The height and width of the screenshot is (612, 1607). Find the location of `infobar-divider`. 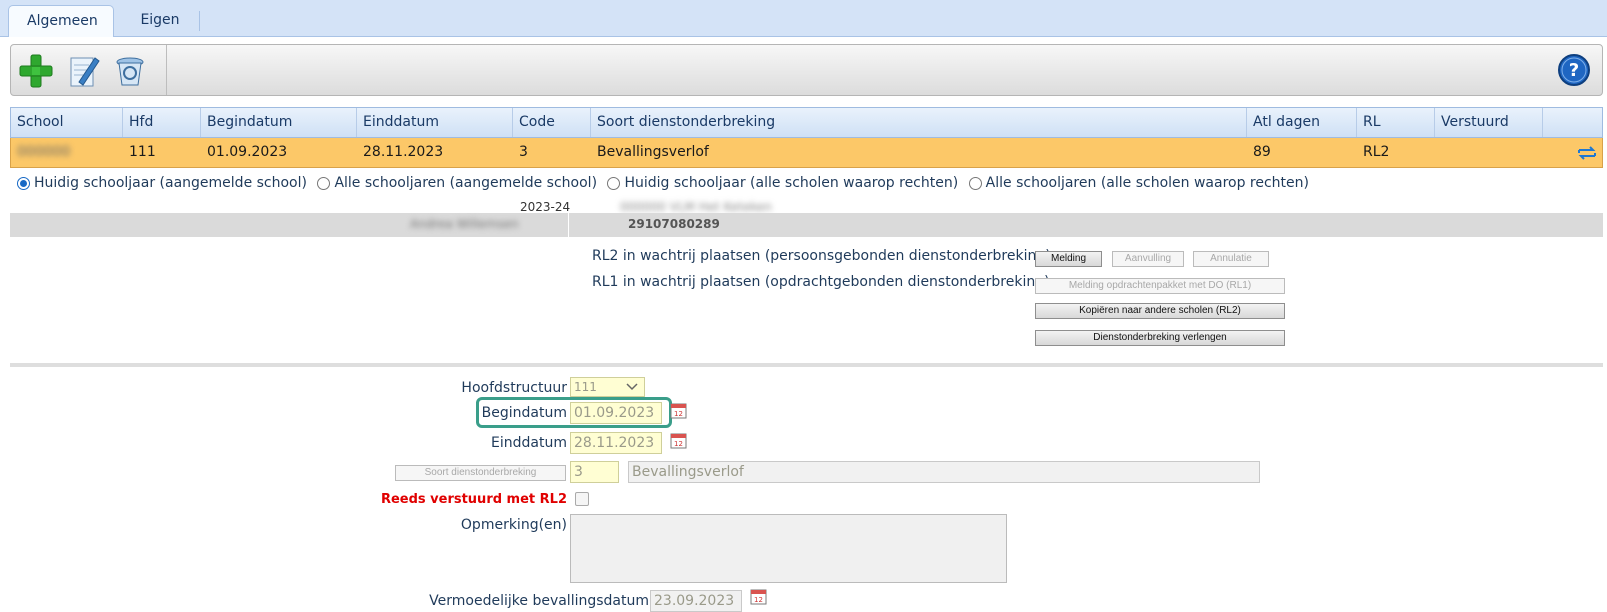

infobar-divider is located at coordinates (568, 225).